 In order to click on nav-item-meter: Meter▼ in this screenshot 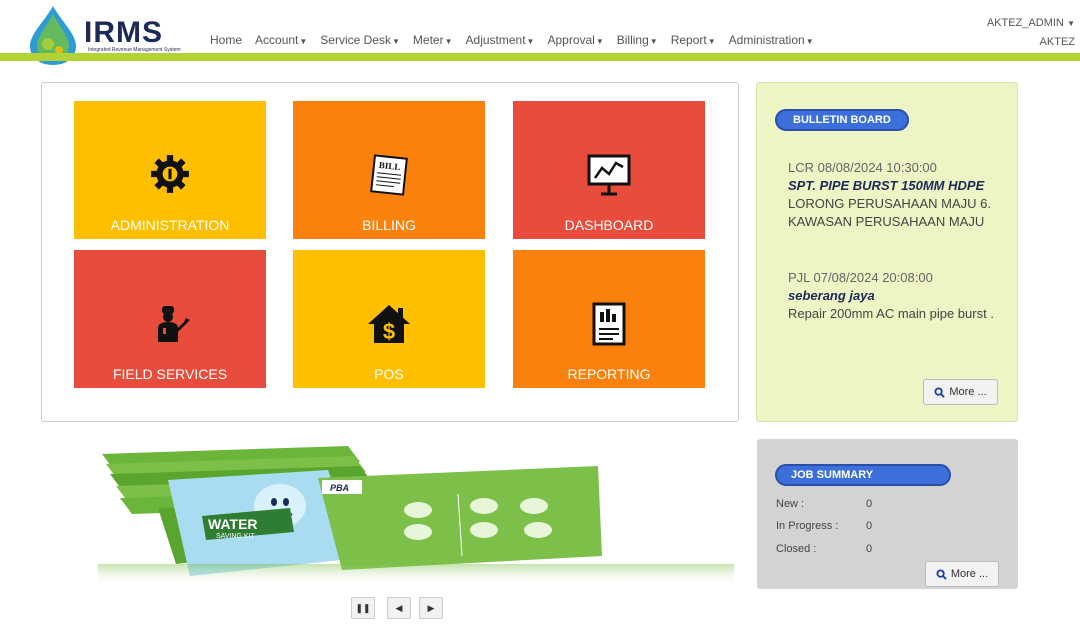, I will do `click(433, 40)`.